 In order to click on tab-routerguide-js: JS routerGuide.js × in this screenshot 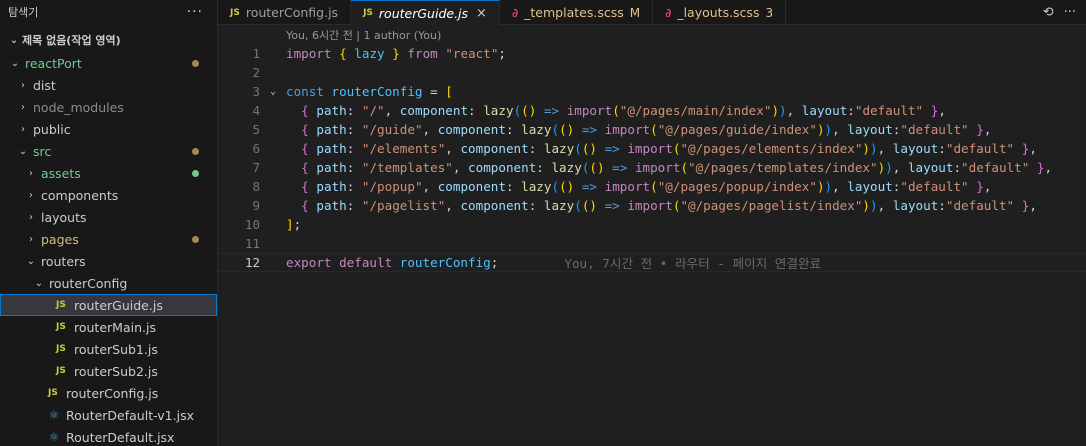, I will do `click(425, 12)`.